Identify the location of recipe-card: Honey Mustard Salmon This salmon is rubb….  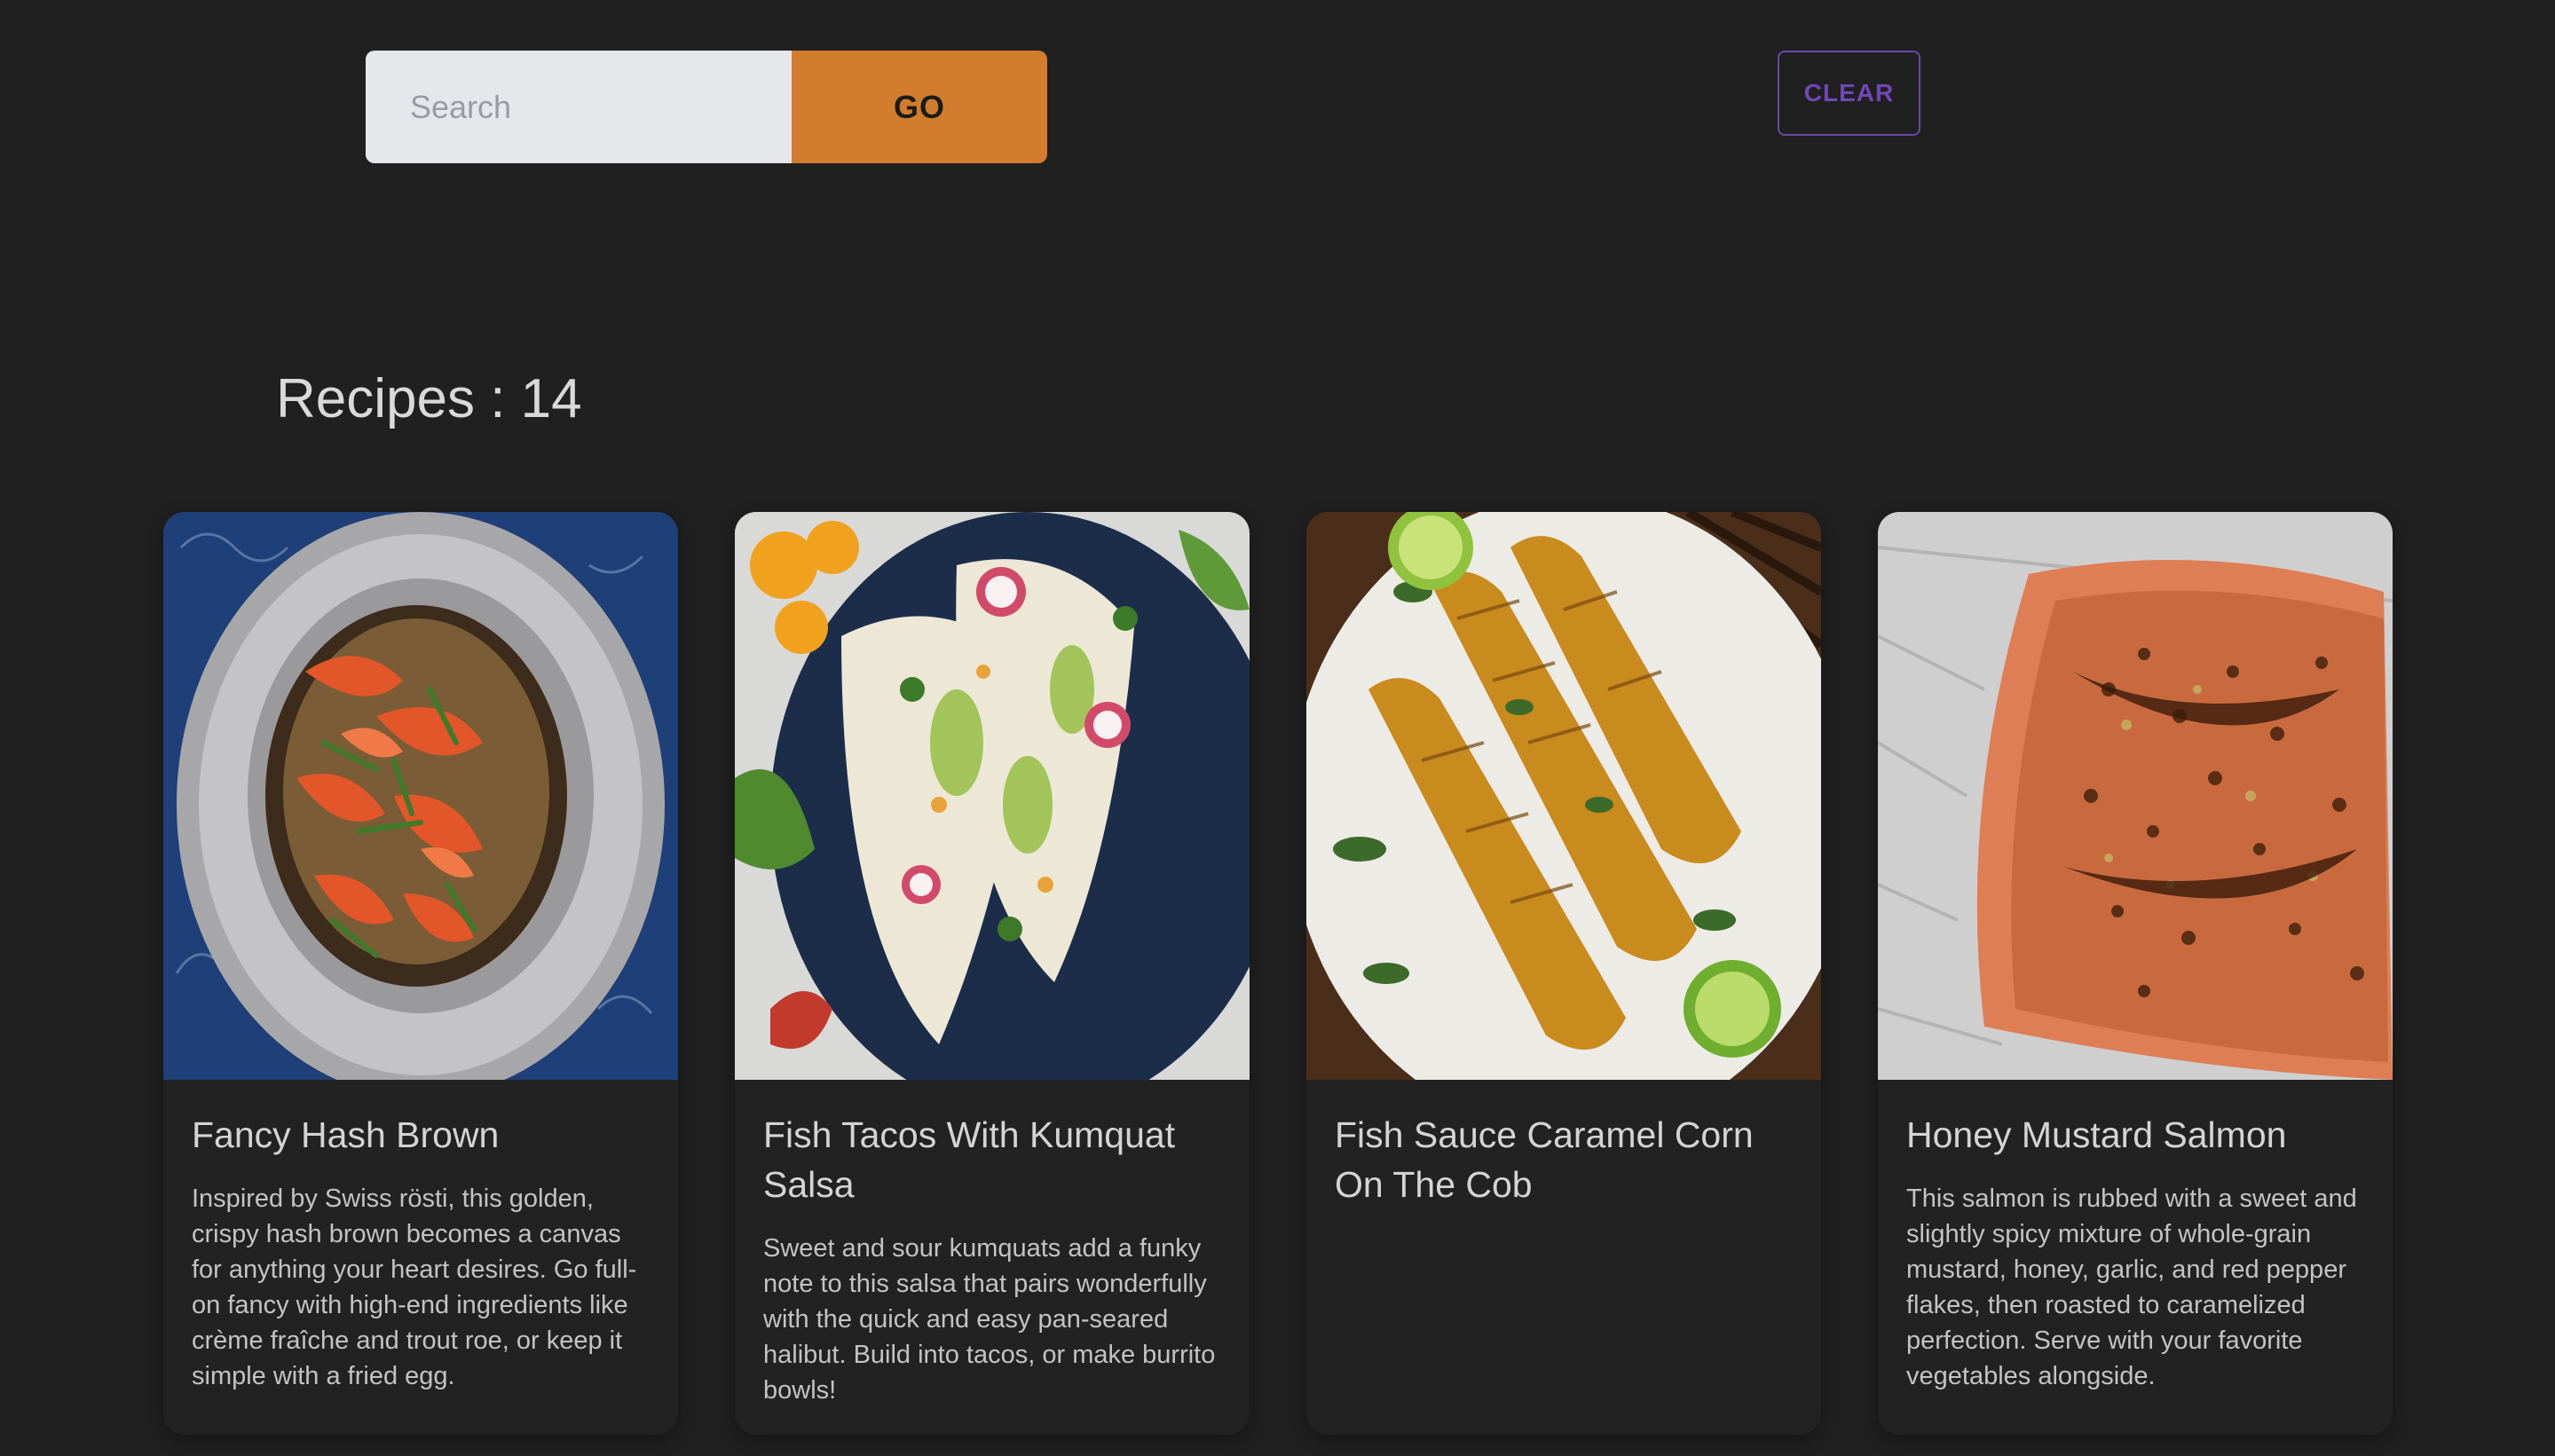
(2135, 973).